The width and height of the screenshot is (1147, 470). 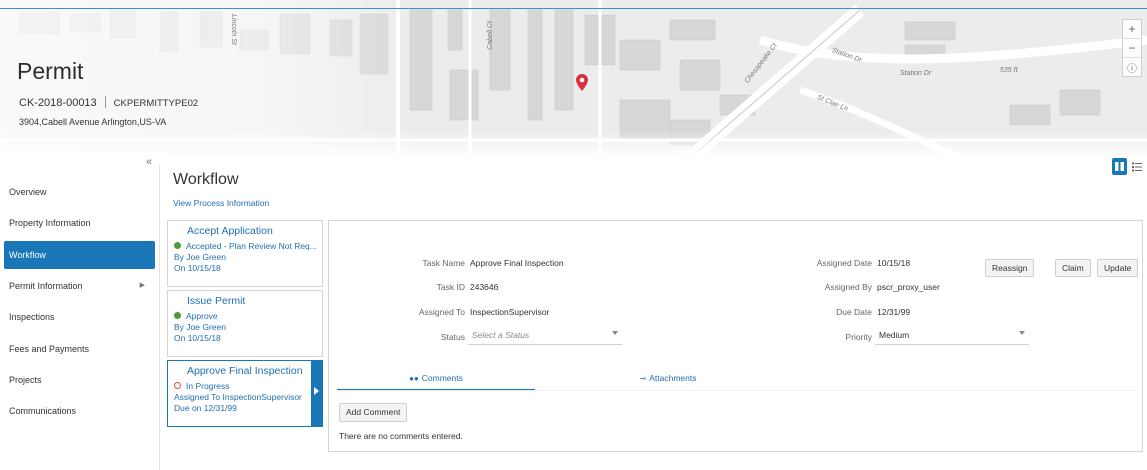 I want to click on step-title: Approve Final Inspection, so click(x=245, y=371).